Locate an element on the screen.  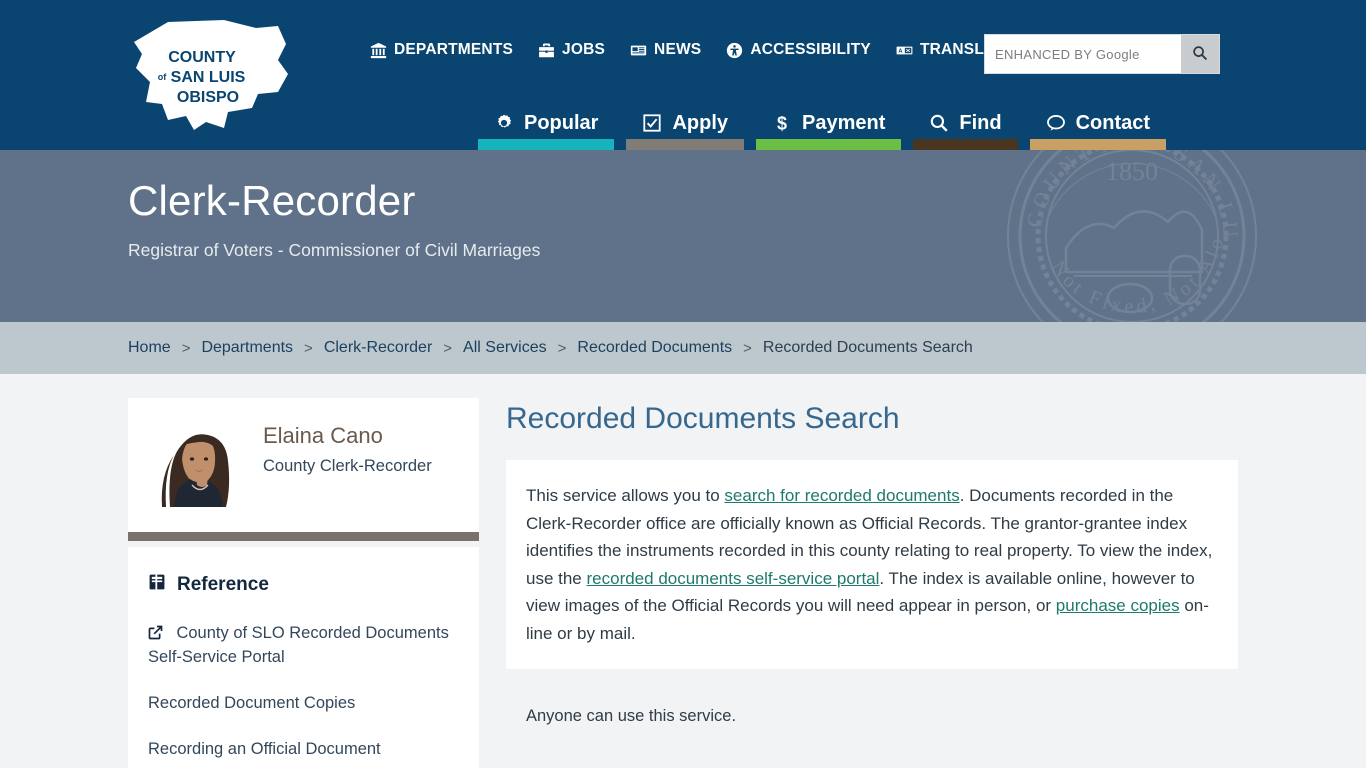
logo-line-1: COUNTY is located at coordinates (202, 57).